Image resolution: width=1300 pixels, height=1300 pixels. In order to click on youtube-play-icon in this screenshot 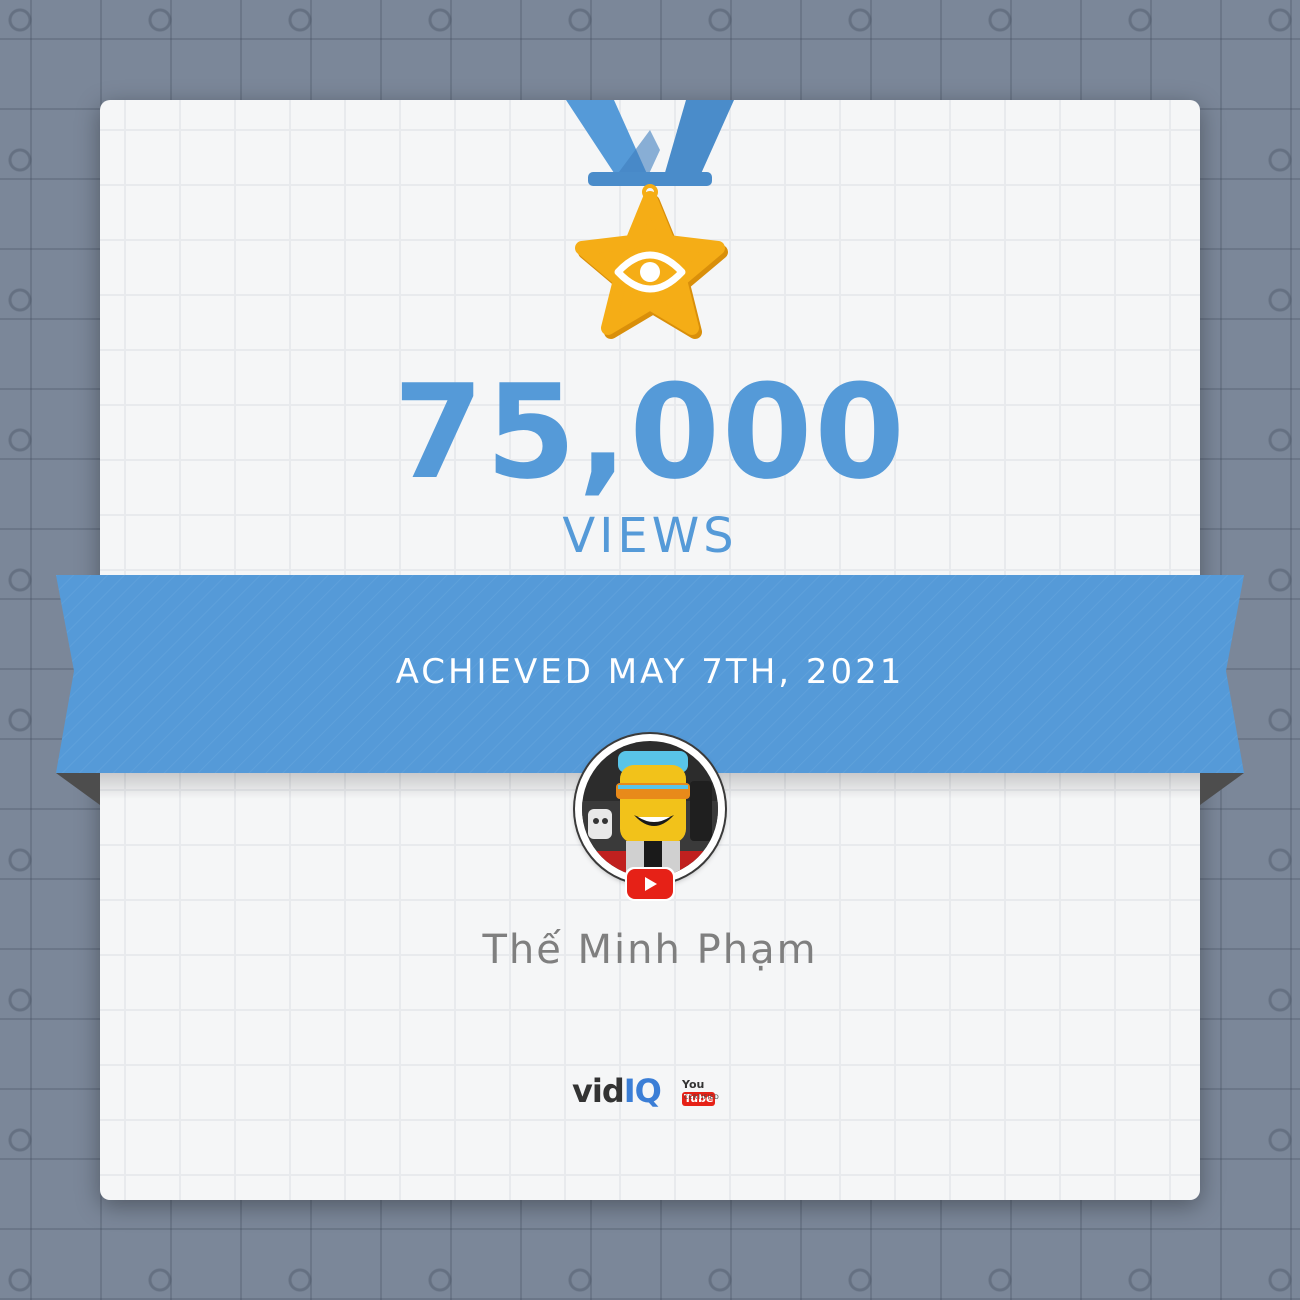, I will do `click(650, 884)`.